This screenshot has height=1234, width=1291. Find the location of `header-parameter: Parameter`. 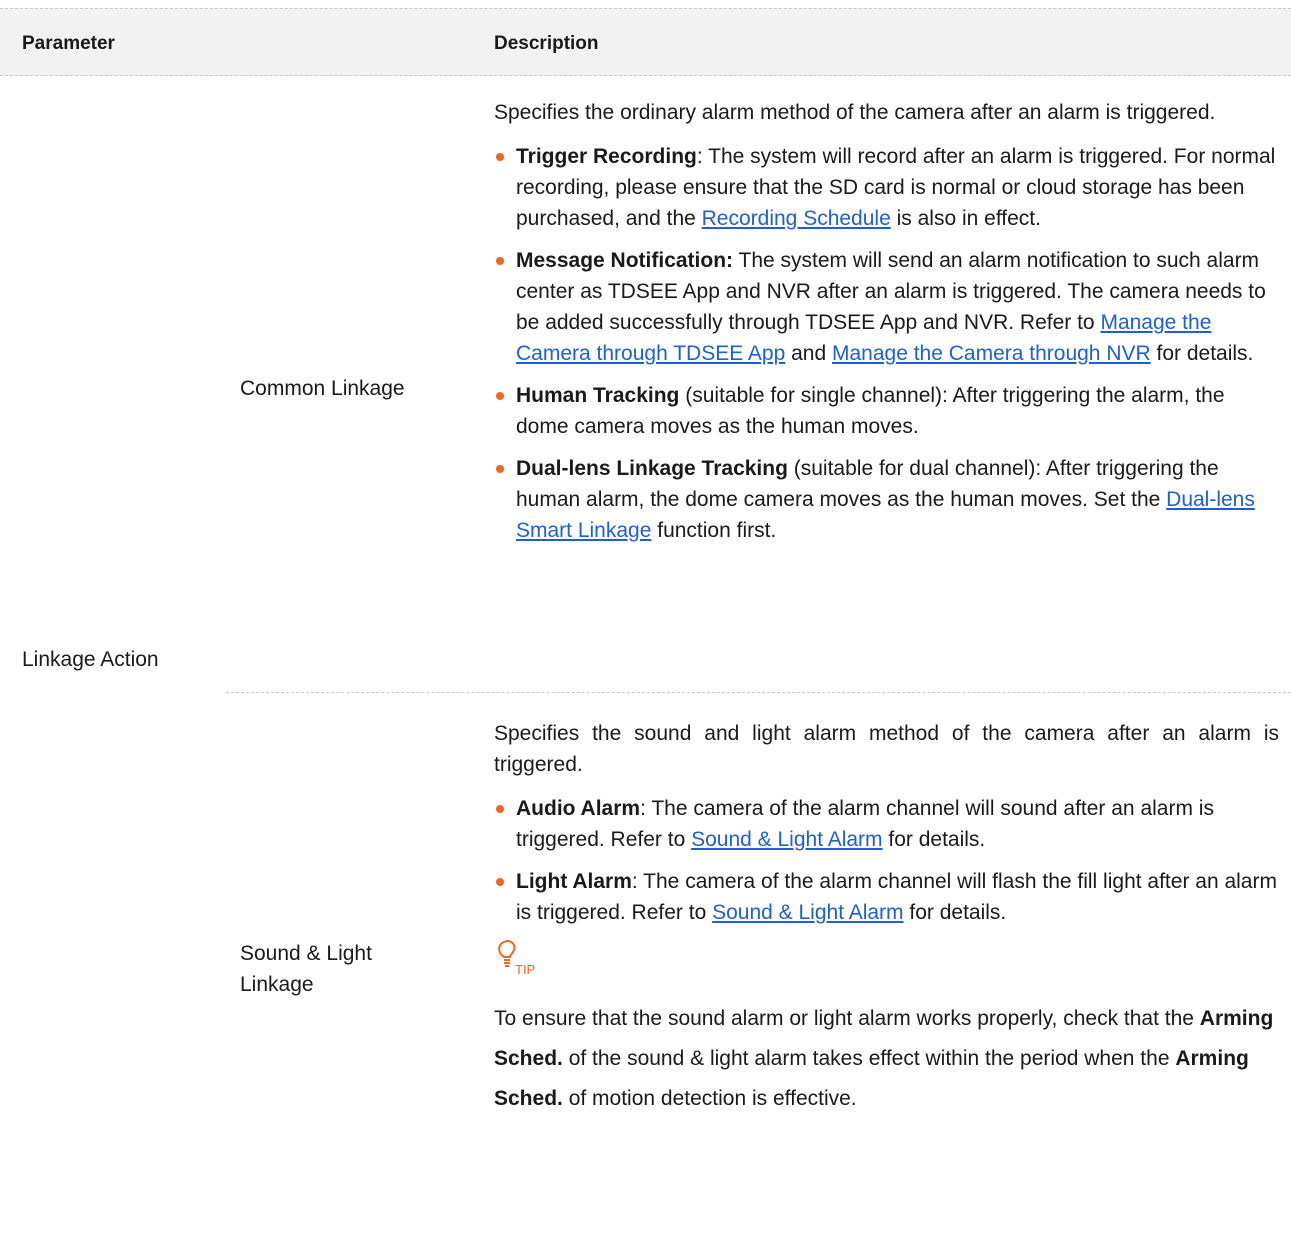

header-parameter: Parameter is located at coordinates (68, 43).